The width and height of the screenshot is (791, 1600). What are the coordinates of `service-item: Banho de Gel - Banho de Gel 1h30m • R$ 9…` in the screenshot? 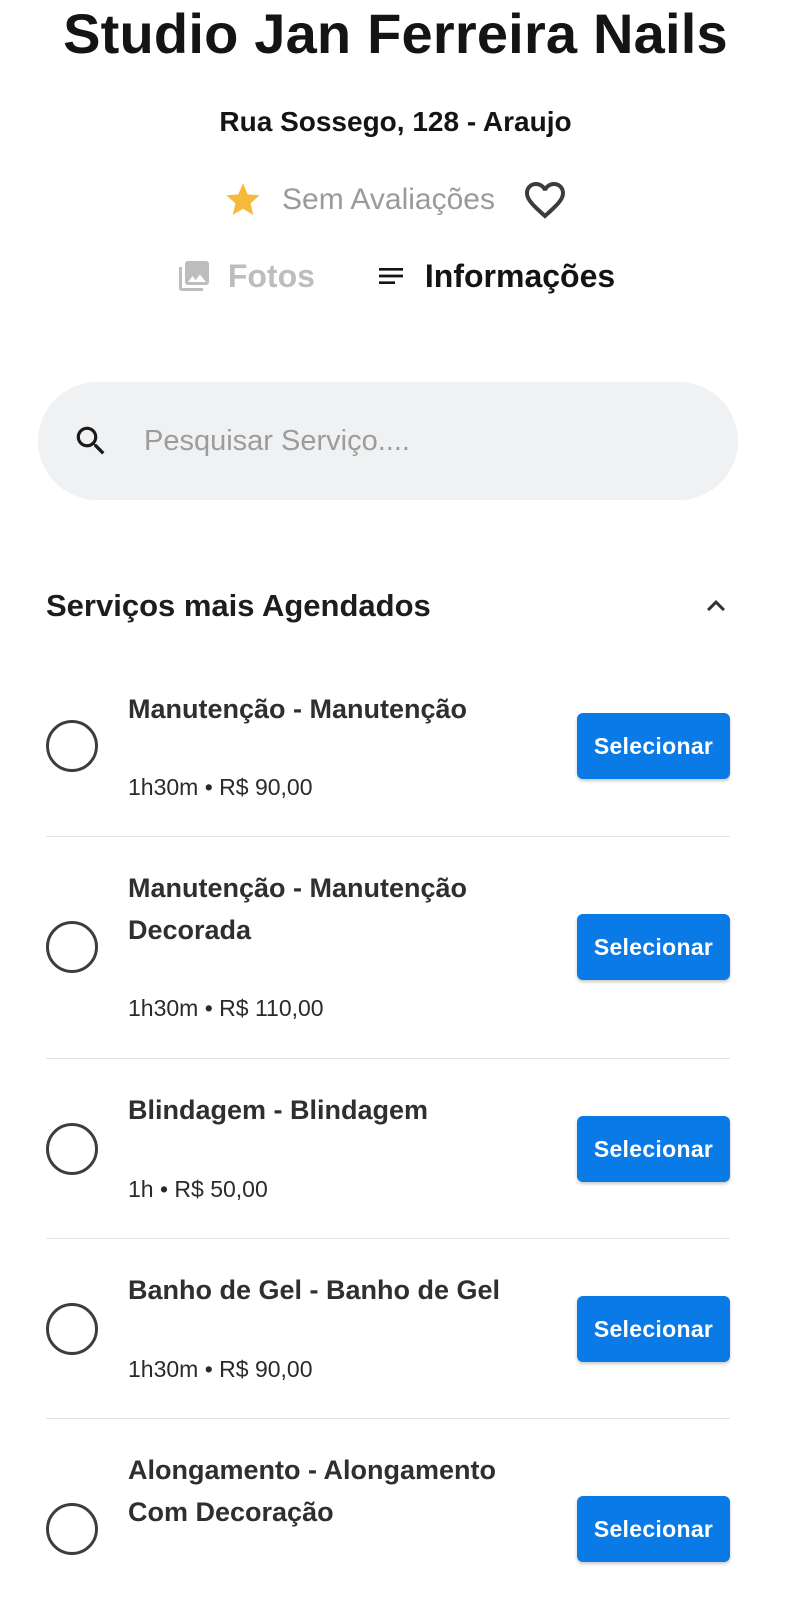 It's located at (388, 1329).